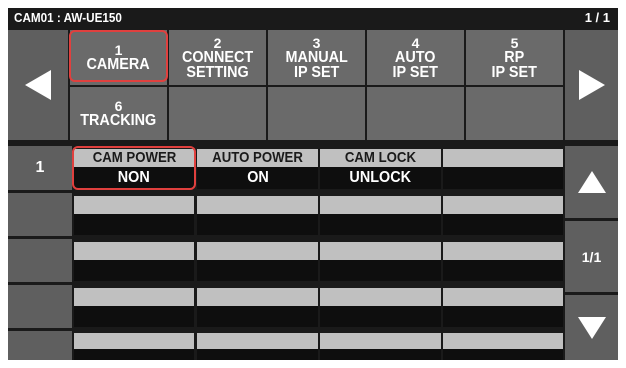  What do you see at coordinates (118, 64) in the screenshot?
I see `tab-label: CAMERA` at bounding box center [118, 64].